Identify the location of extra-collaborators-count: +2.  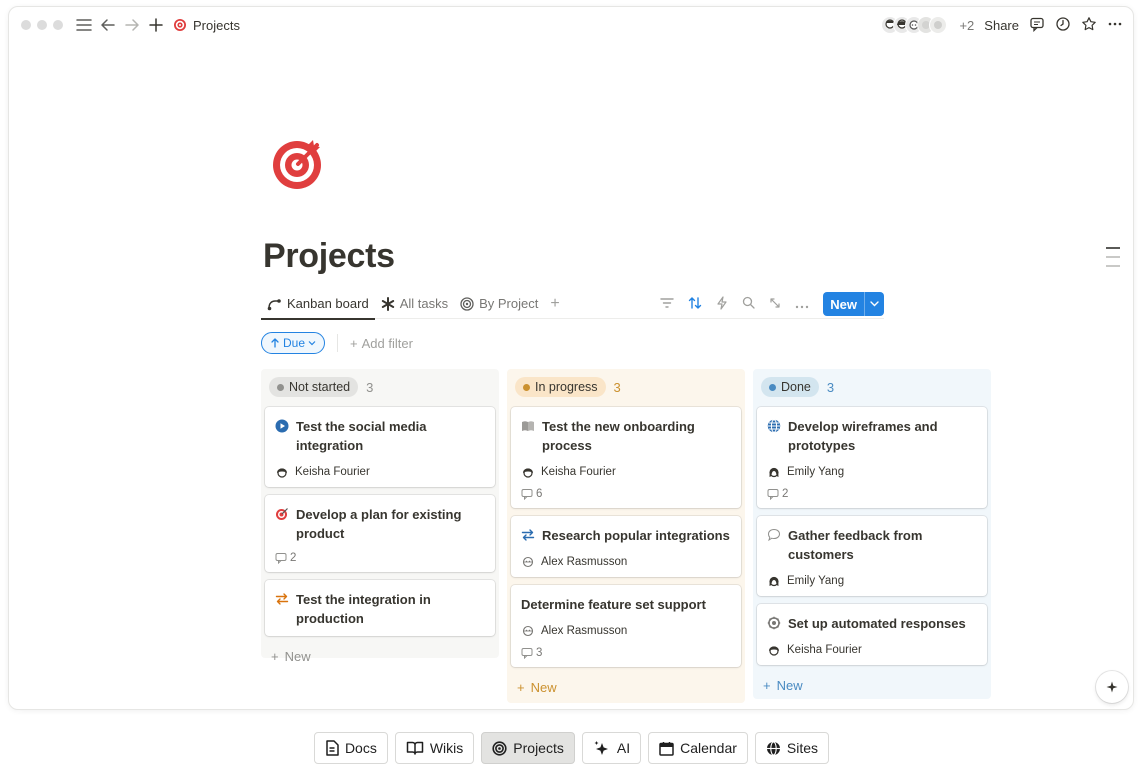
(966, 25).